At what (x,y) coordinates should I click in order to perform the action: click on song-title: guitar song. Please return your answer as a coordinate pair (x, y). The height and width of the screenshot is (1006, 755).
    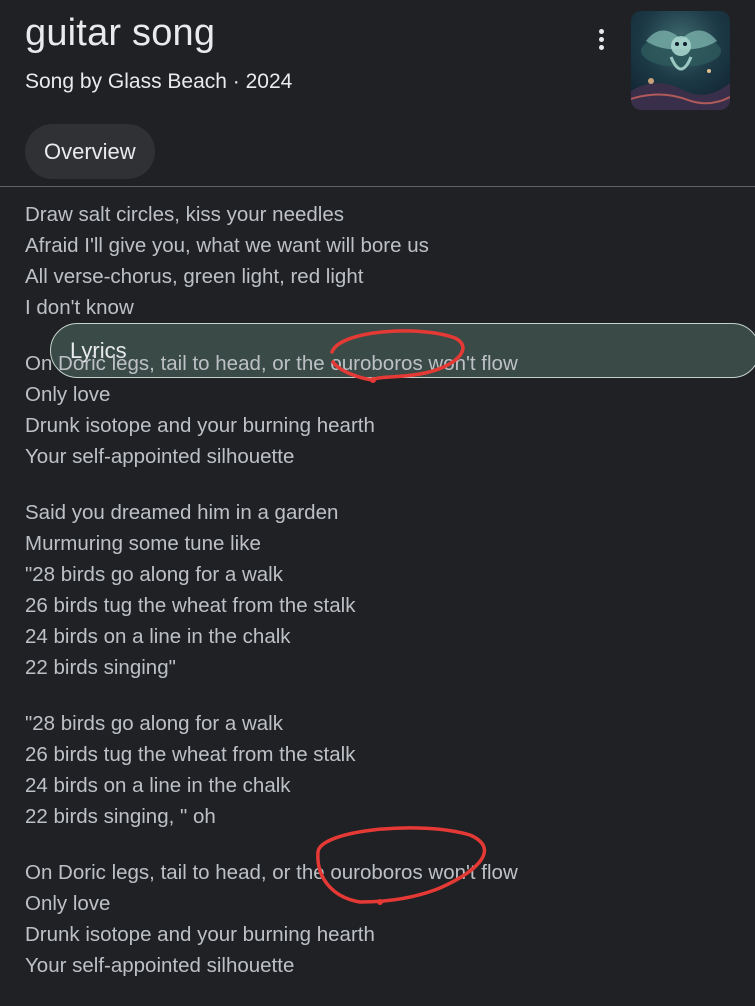
    Looking at the image, I should click on (120, 33).